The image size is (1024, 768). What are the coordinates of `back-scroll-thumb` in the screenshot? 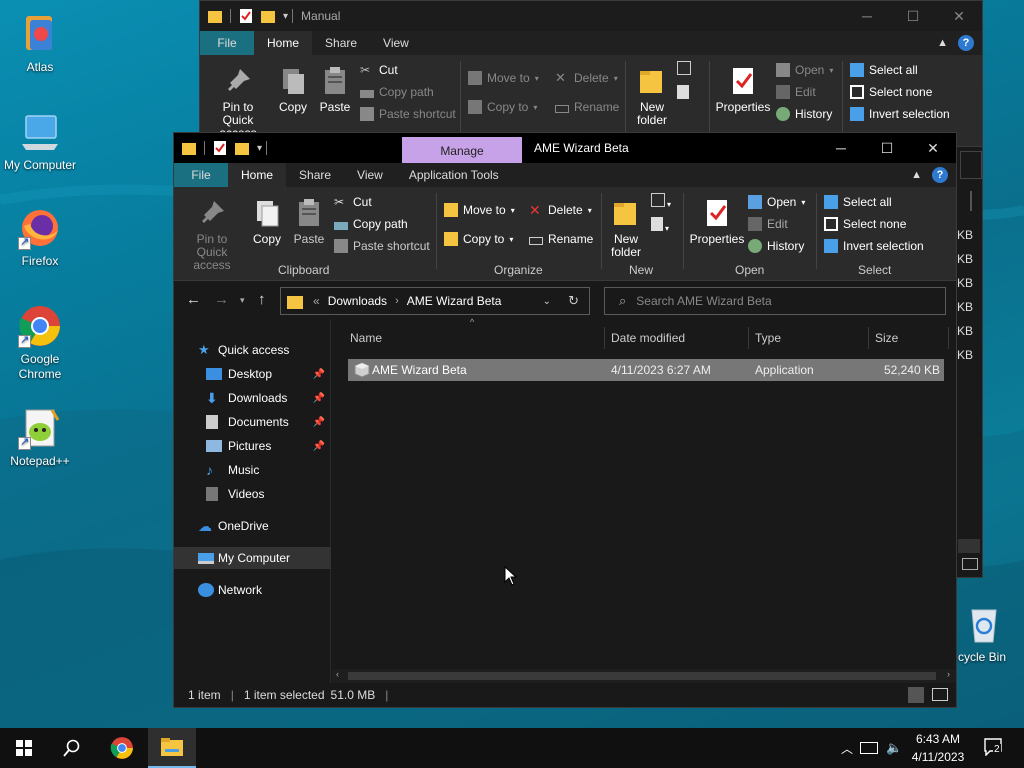 It's located at (971, 201).